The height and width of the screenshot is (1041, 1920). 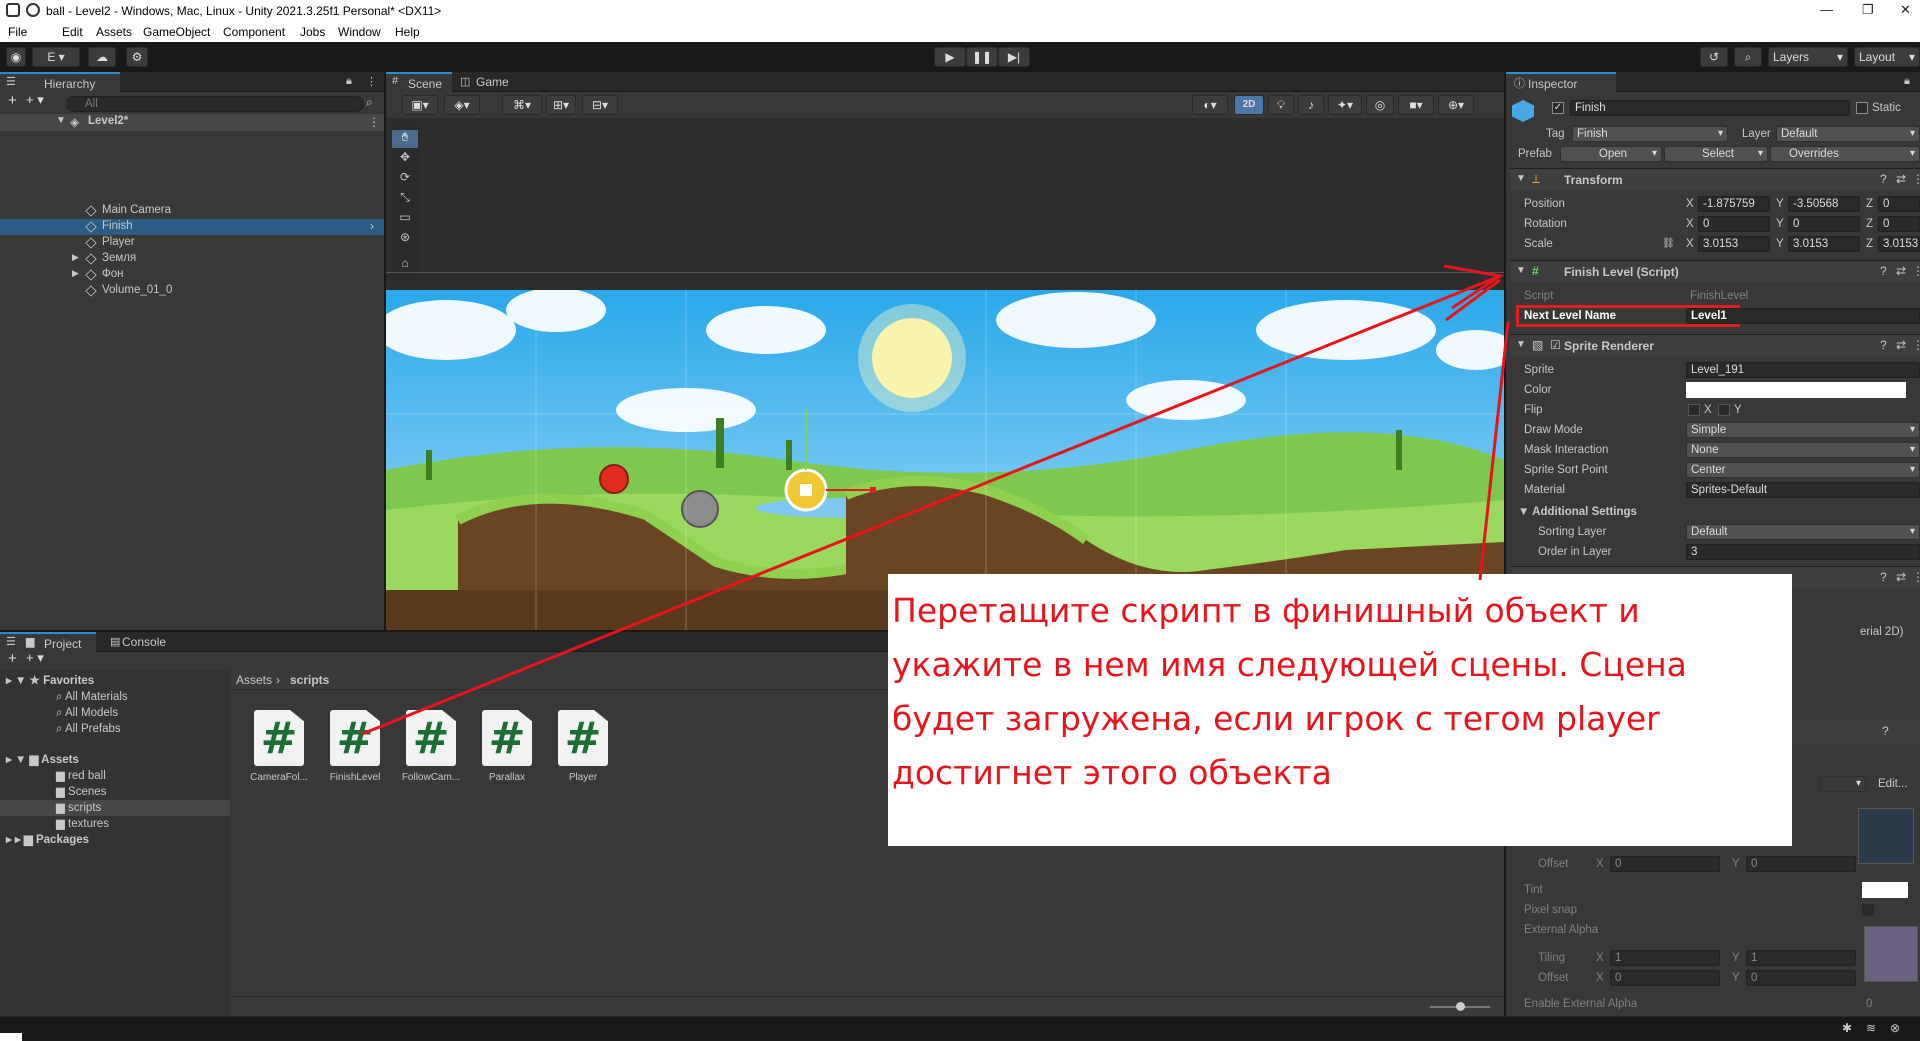 What do you see at coordinates (56, 57) in the screenshot?
I see `account-button: E ▾` at bounding box center [56, 57].